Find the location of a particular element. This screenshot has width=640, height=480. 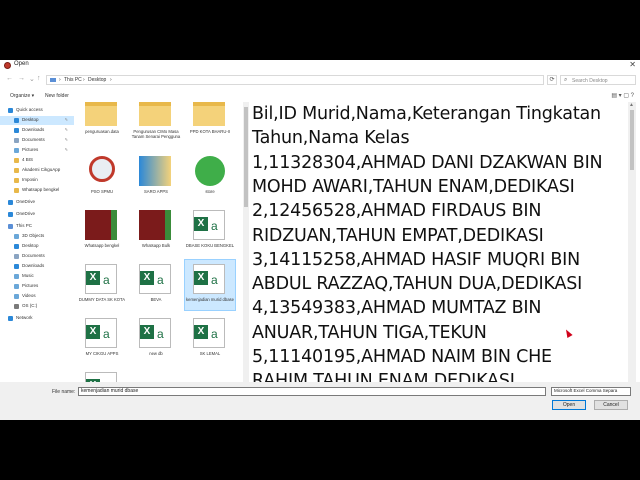

nav-item-music: Music is located at coordinates (37, 276).